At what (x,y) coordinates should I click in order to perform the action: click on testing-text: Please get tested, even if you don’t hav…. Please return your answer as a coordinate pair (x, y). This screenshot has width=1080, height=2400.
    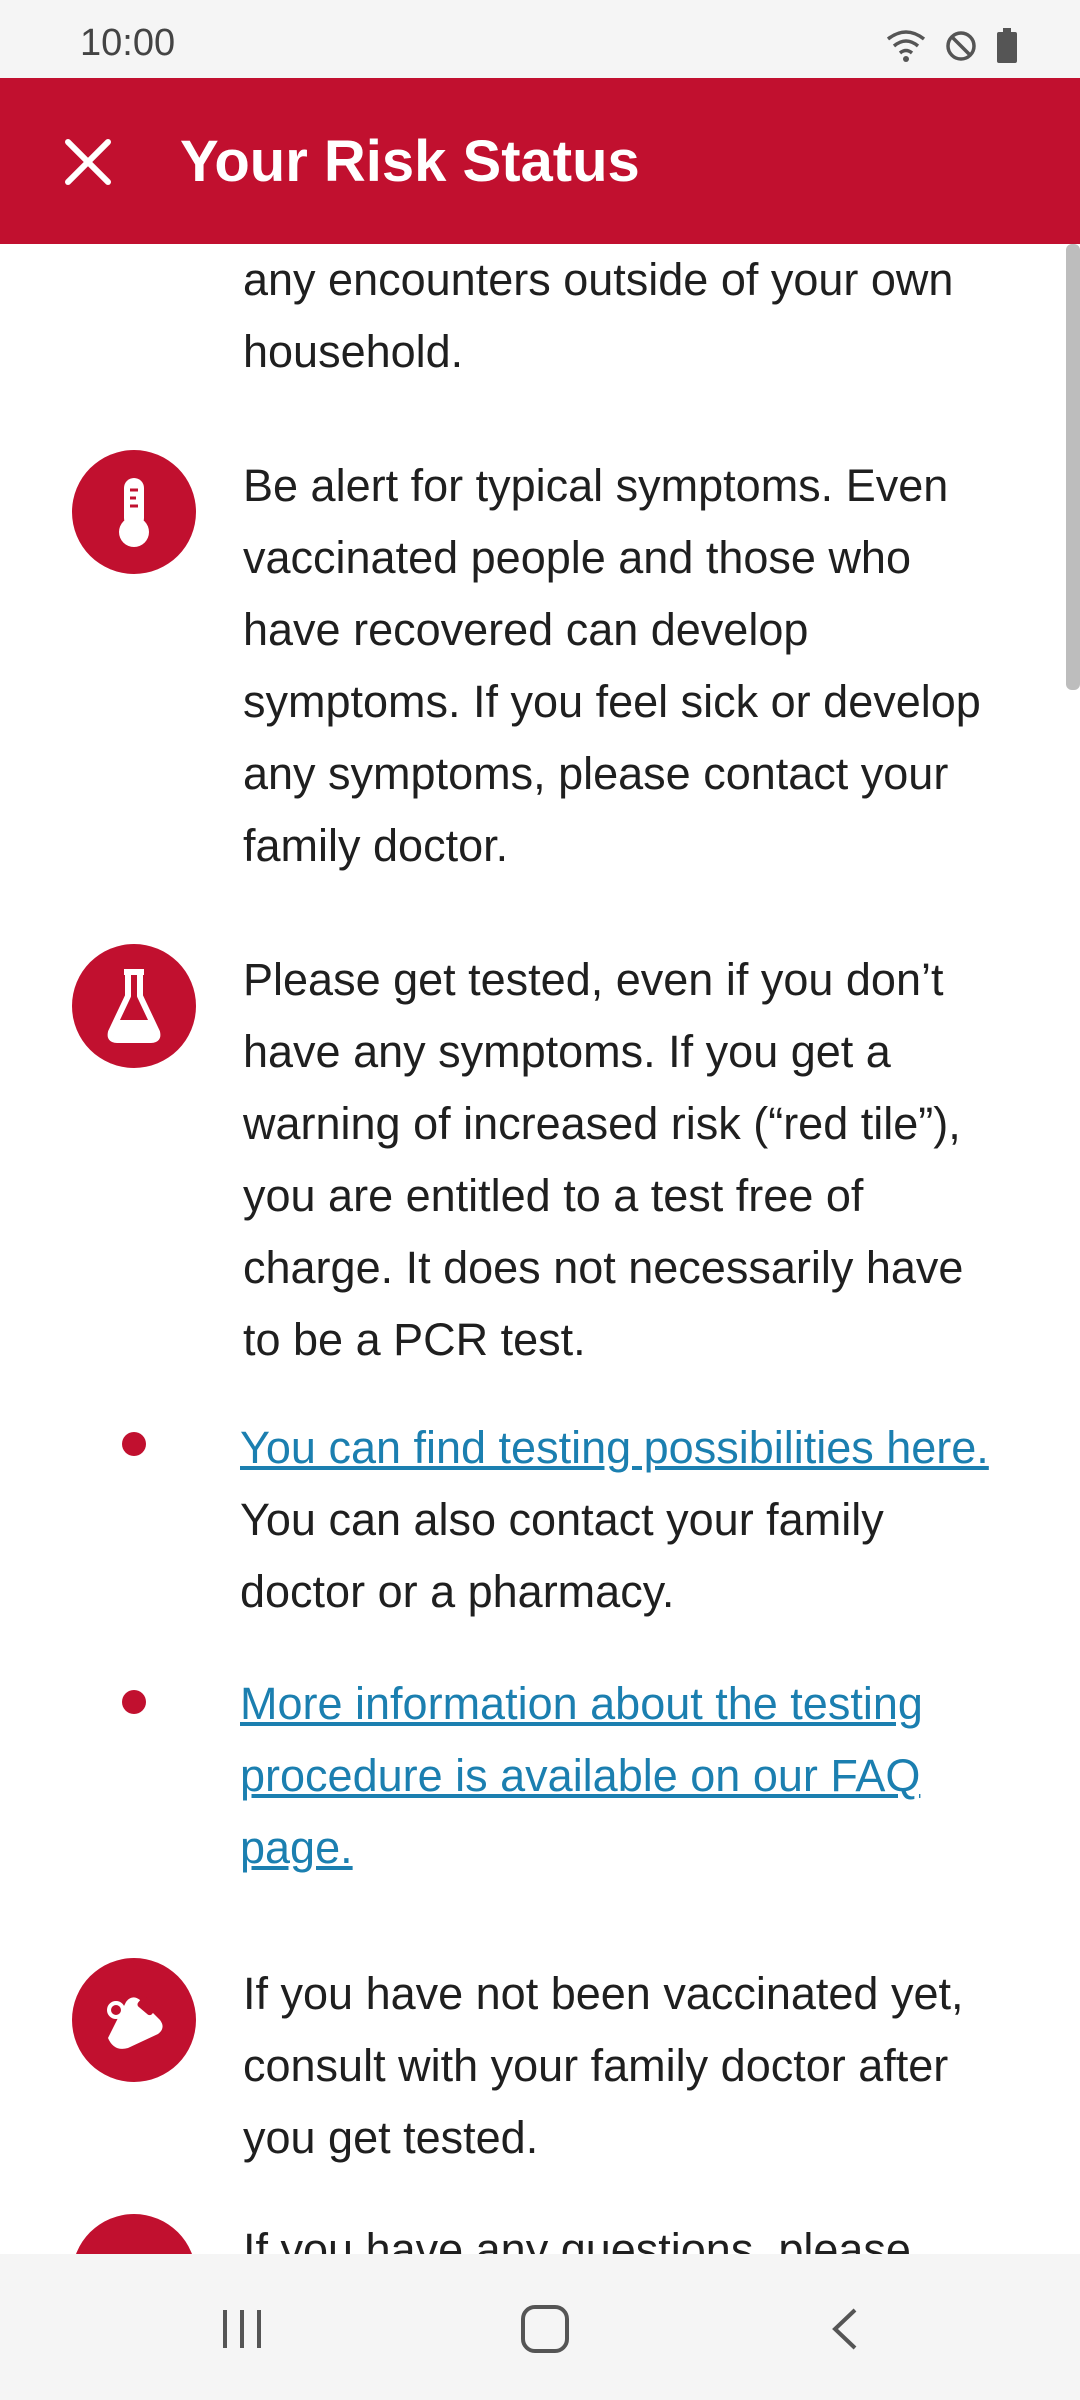
    Looking at the image, I should click on (603, 1159).